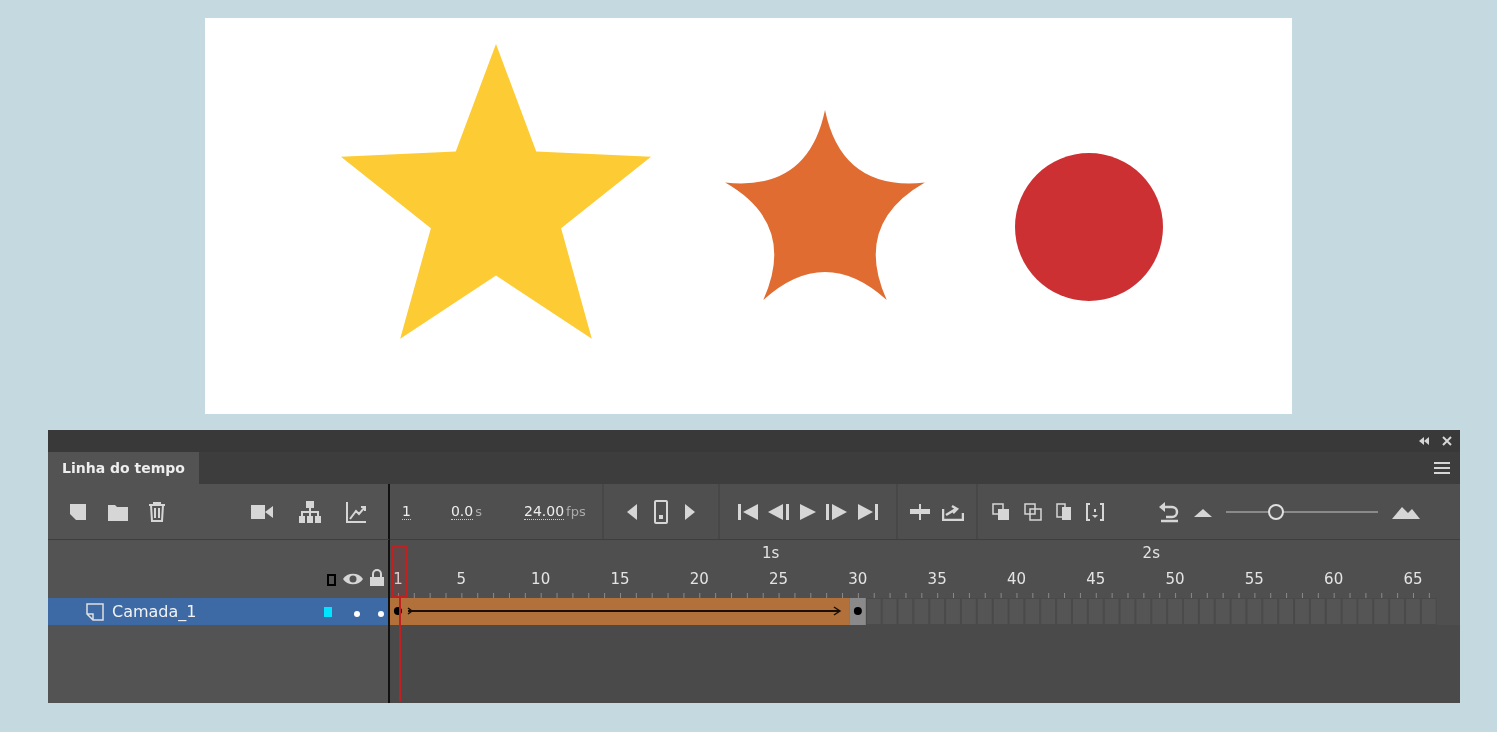  What do you see at coordinates (1254, 579) in the screenshot?
I see `frame-number: 55` at bounding box center [1254, 579].